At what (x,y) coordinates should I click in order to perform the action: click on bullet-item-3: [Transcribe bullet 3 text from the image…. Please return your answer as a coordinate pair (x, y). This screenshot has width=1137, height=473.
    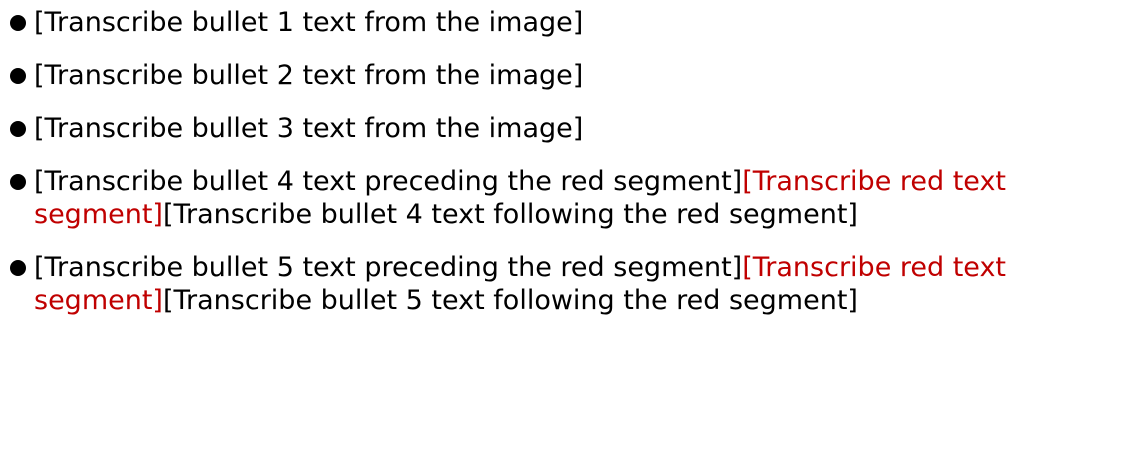
    Looking at the image, I should click on (568, 128).